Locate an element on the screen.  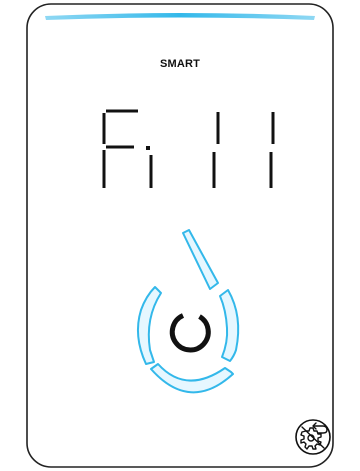
settings-cancel-button is located at coordinates (313, 437).